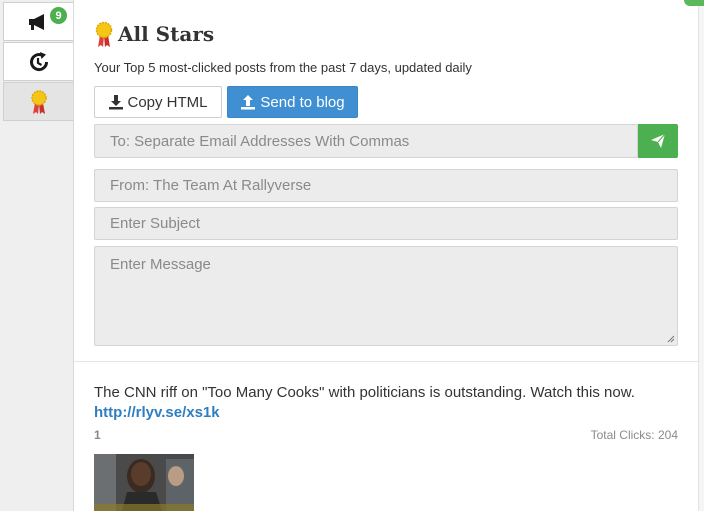  I want to click on subject-input: Enter Subject, so click(386, 223).